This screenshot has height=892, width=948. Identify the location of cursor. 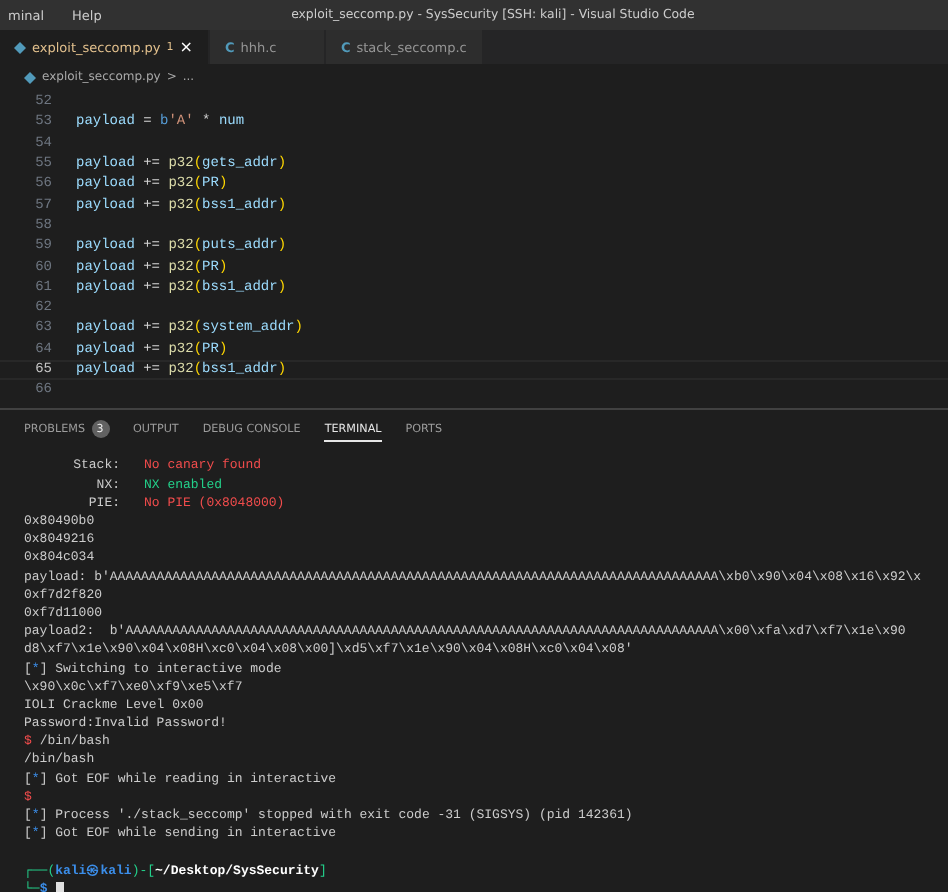
(59, 886).